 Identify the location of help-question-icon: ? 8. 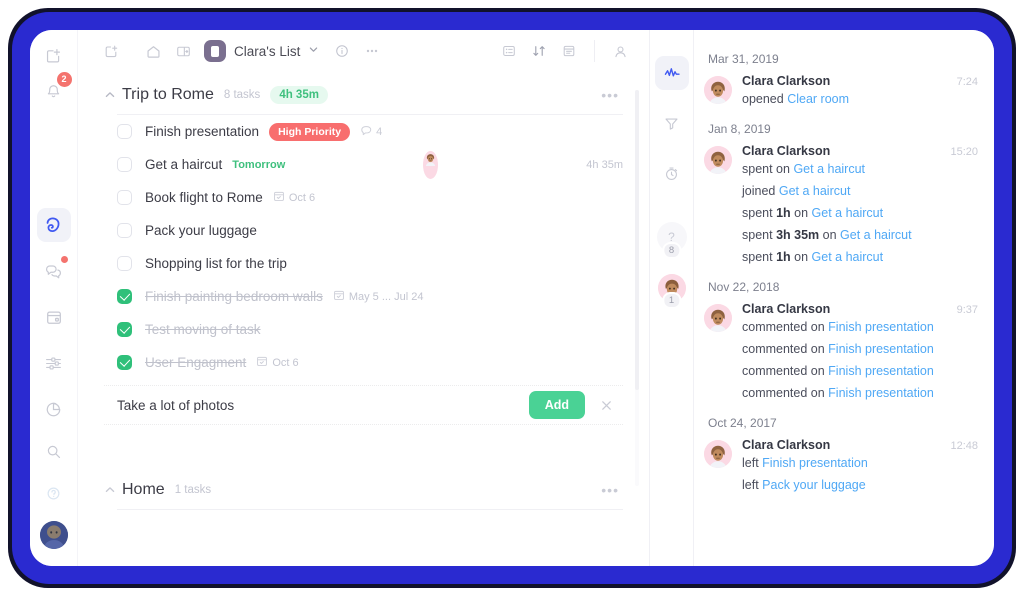
(671, 240).